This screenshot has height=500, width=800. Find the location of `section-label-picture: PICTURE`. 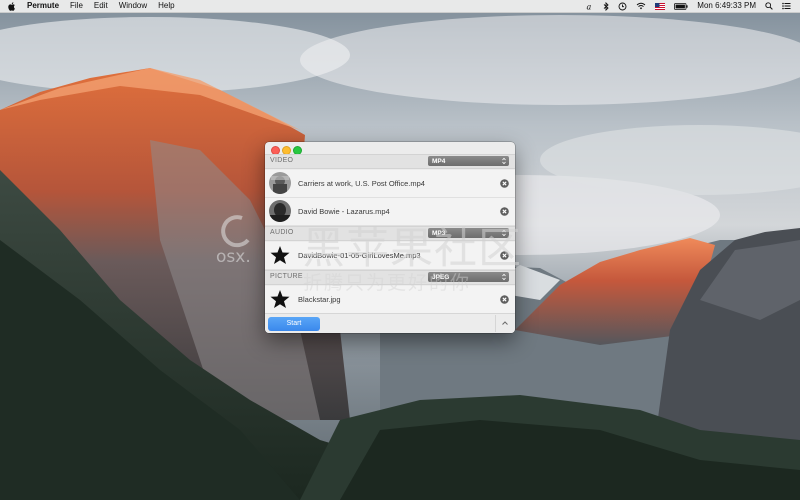

section-label-picture: PICTURE is located at coordinates (286, 276).